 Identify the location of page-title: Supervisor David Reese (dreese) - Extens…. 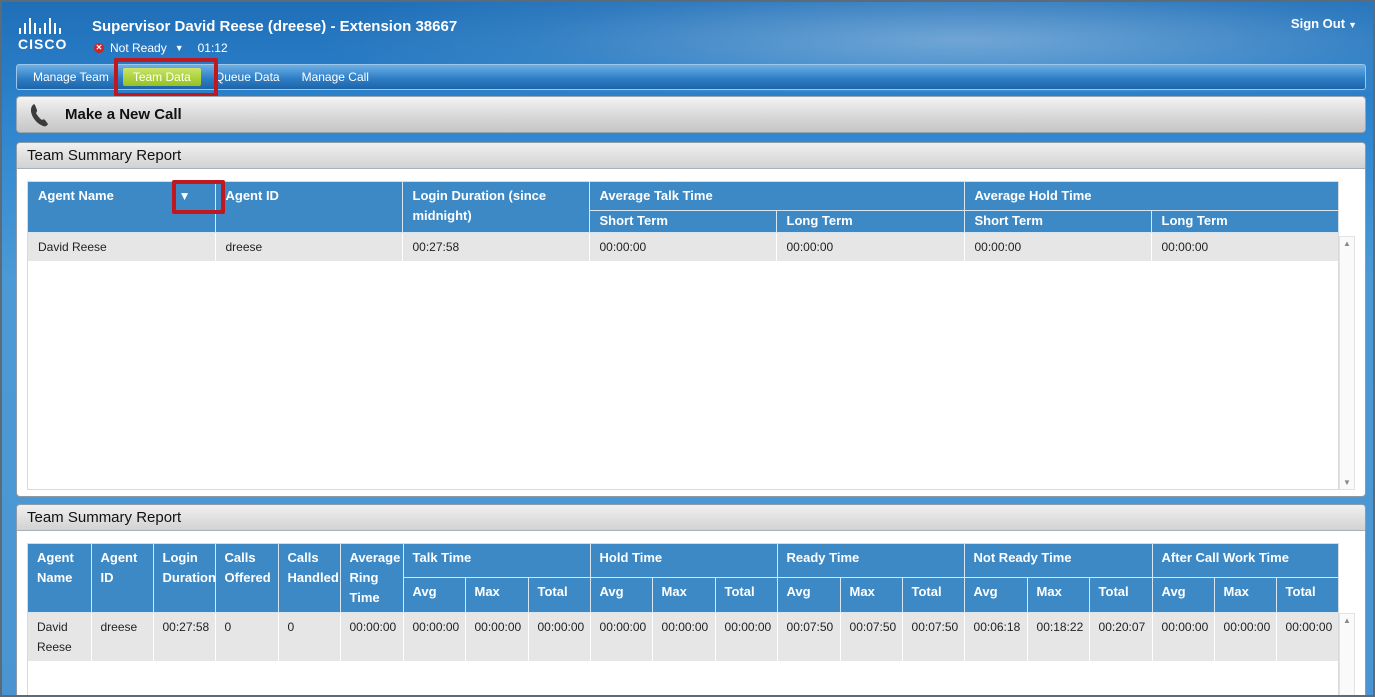
(275, 26).